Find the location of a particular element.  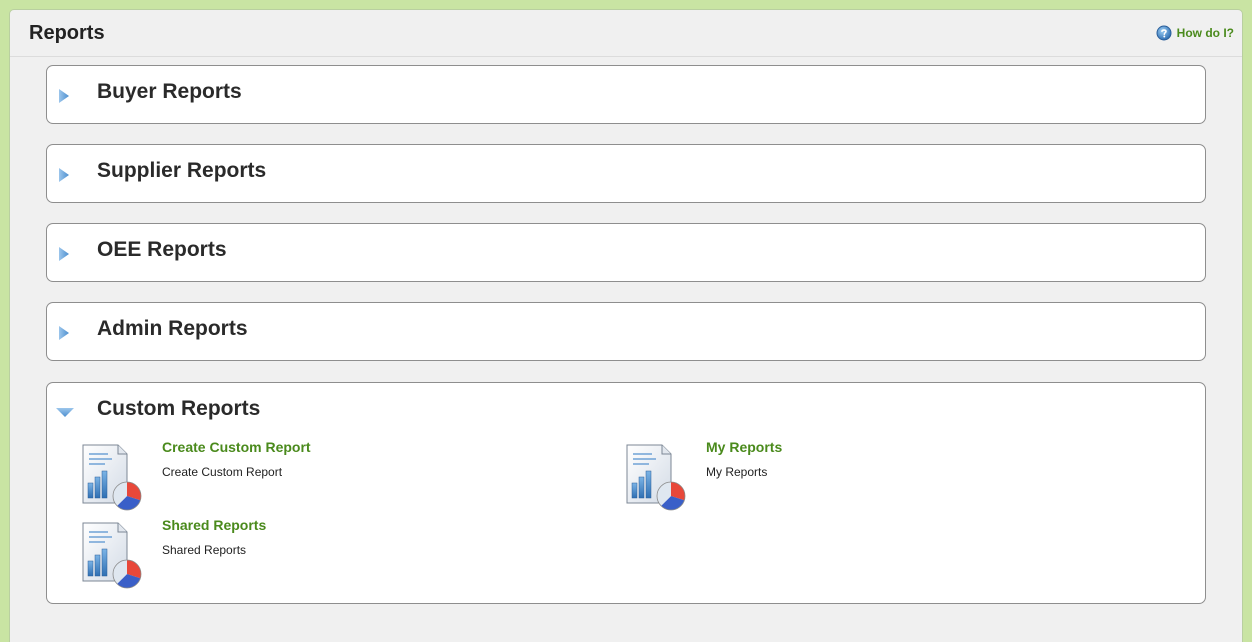

section-header-buyer-reports: Buyer Reports is located at coordinates (626, 93).